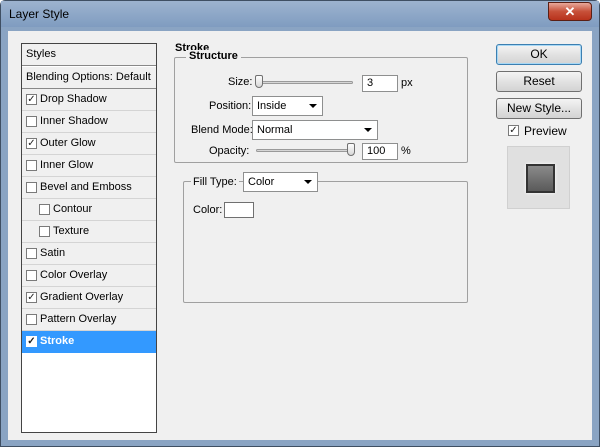  Describe the element at coordinates (89, 55) in the screenshot. I see `styles-header: Styles` at that location.